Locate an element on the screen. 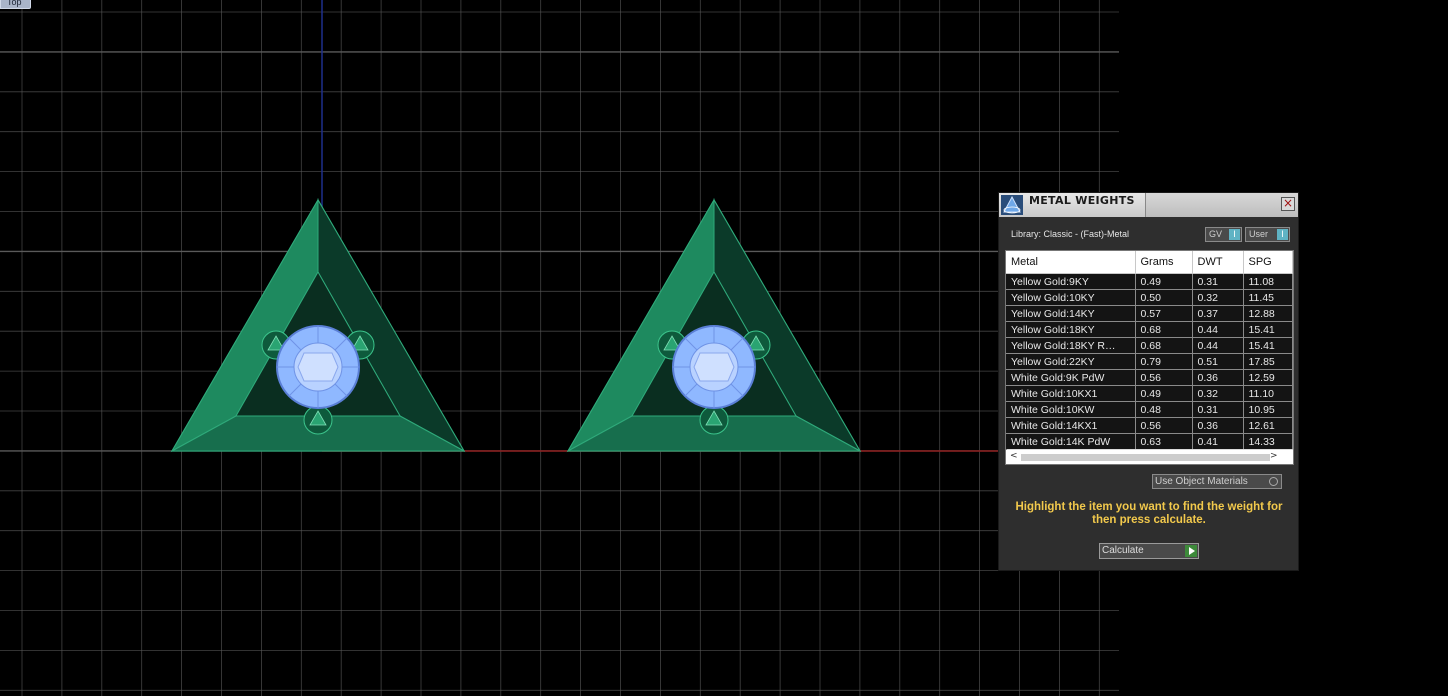 The image size is (1448, 696). user-button: User I is located at coordinates (1267, 234).